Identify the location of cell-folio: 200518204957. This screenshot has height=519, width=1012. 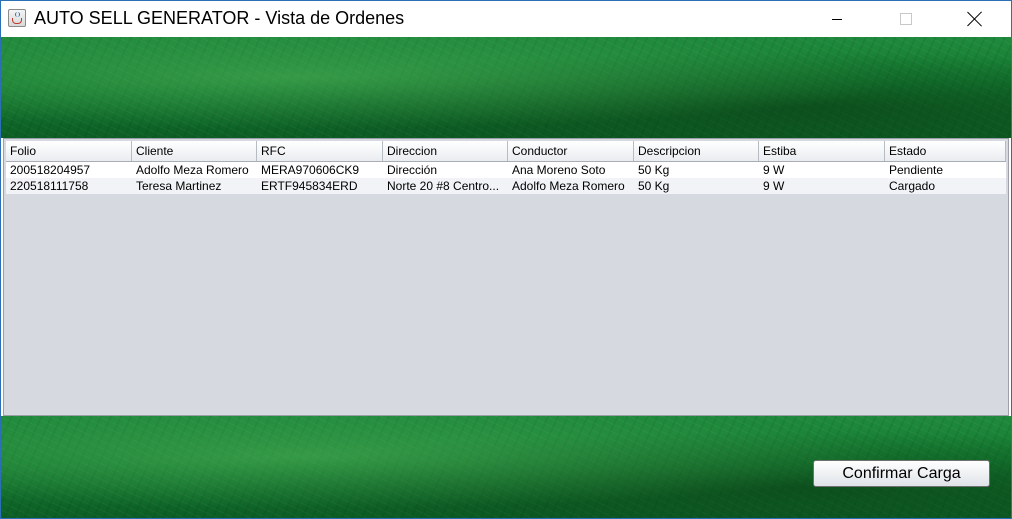
(50, 170).